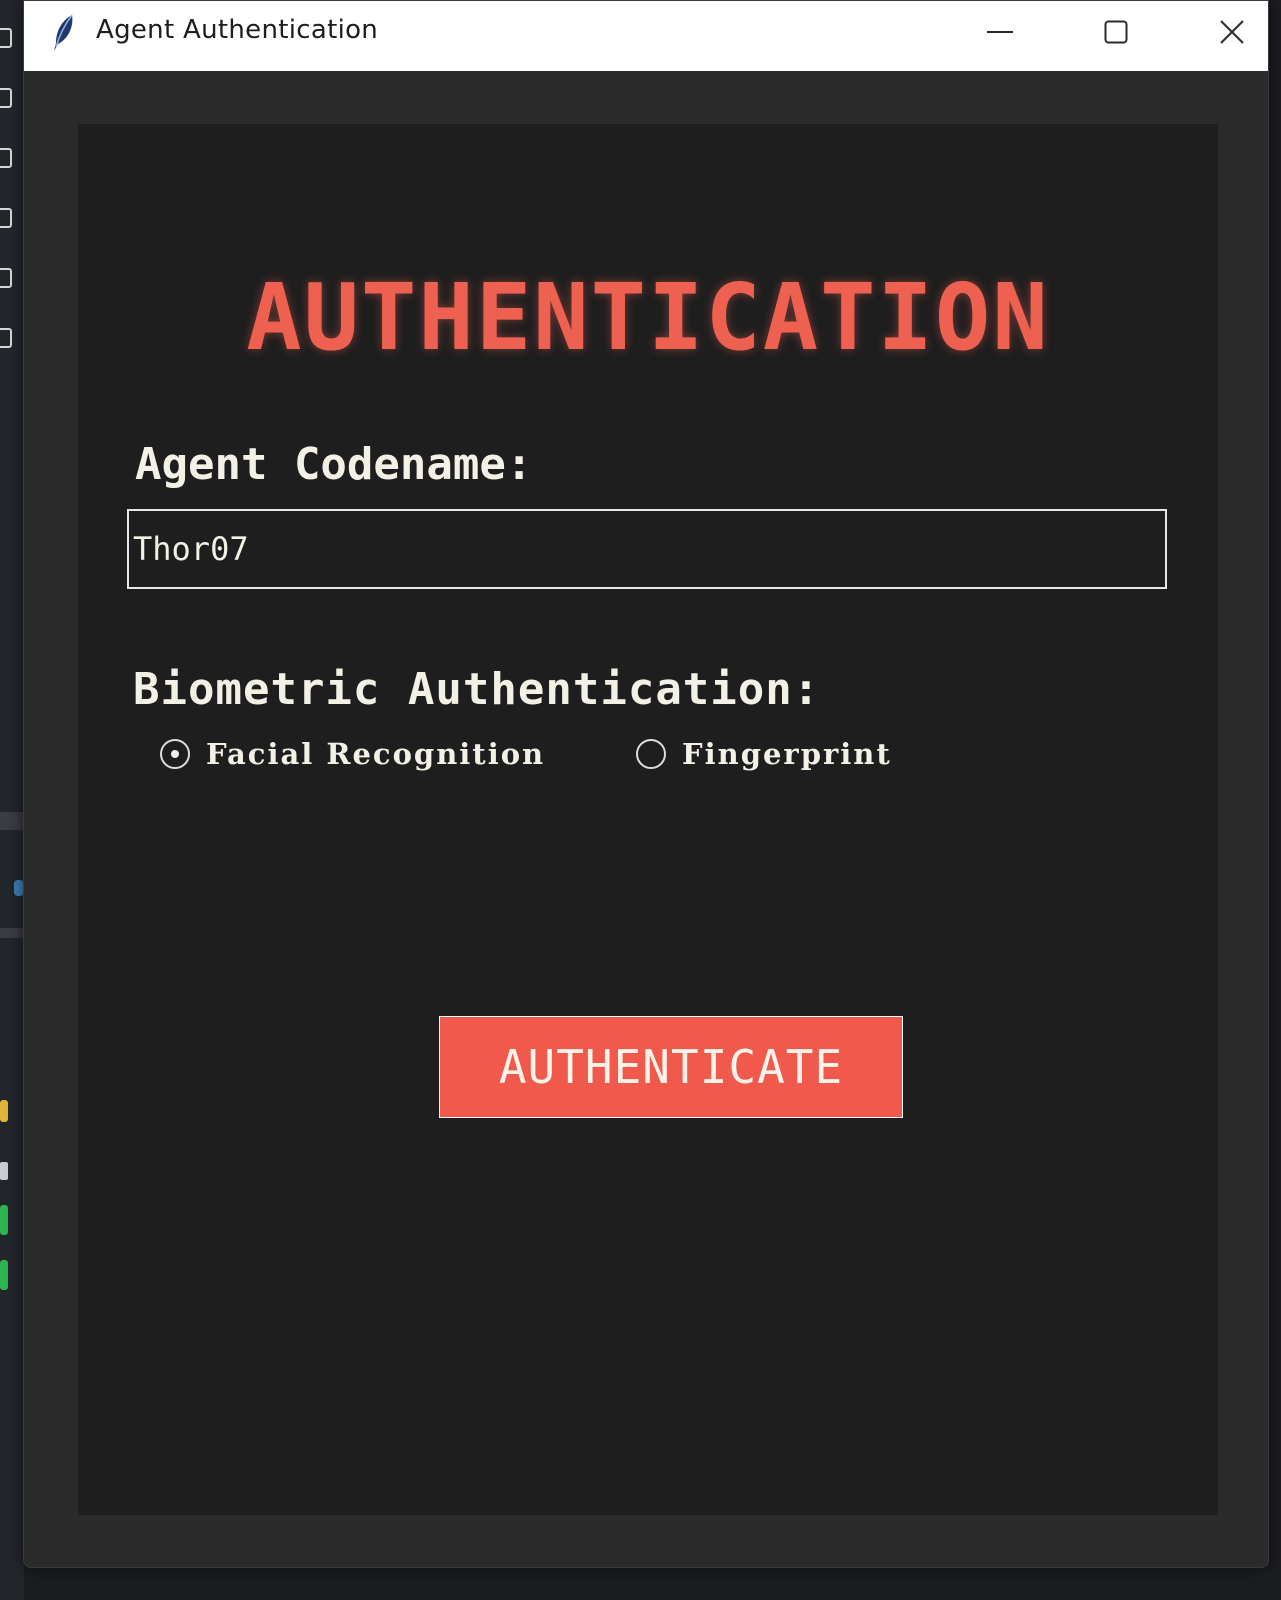 This screenshot has width=1281, height=1600. I want to click on biometric-radio-group: Facial Recognition Fingerprint, so click(610, 754).